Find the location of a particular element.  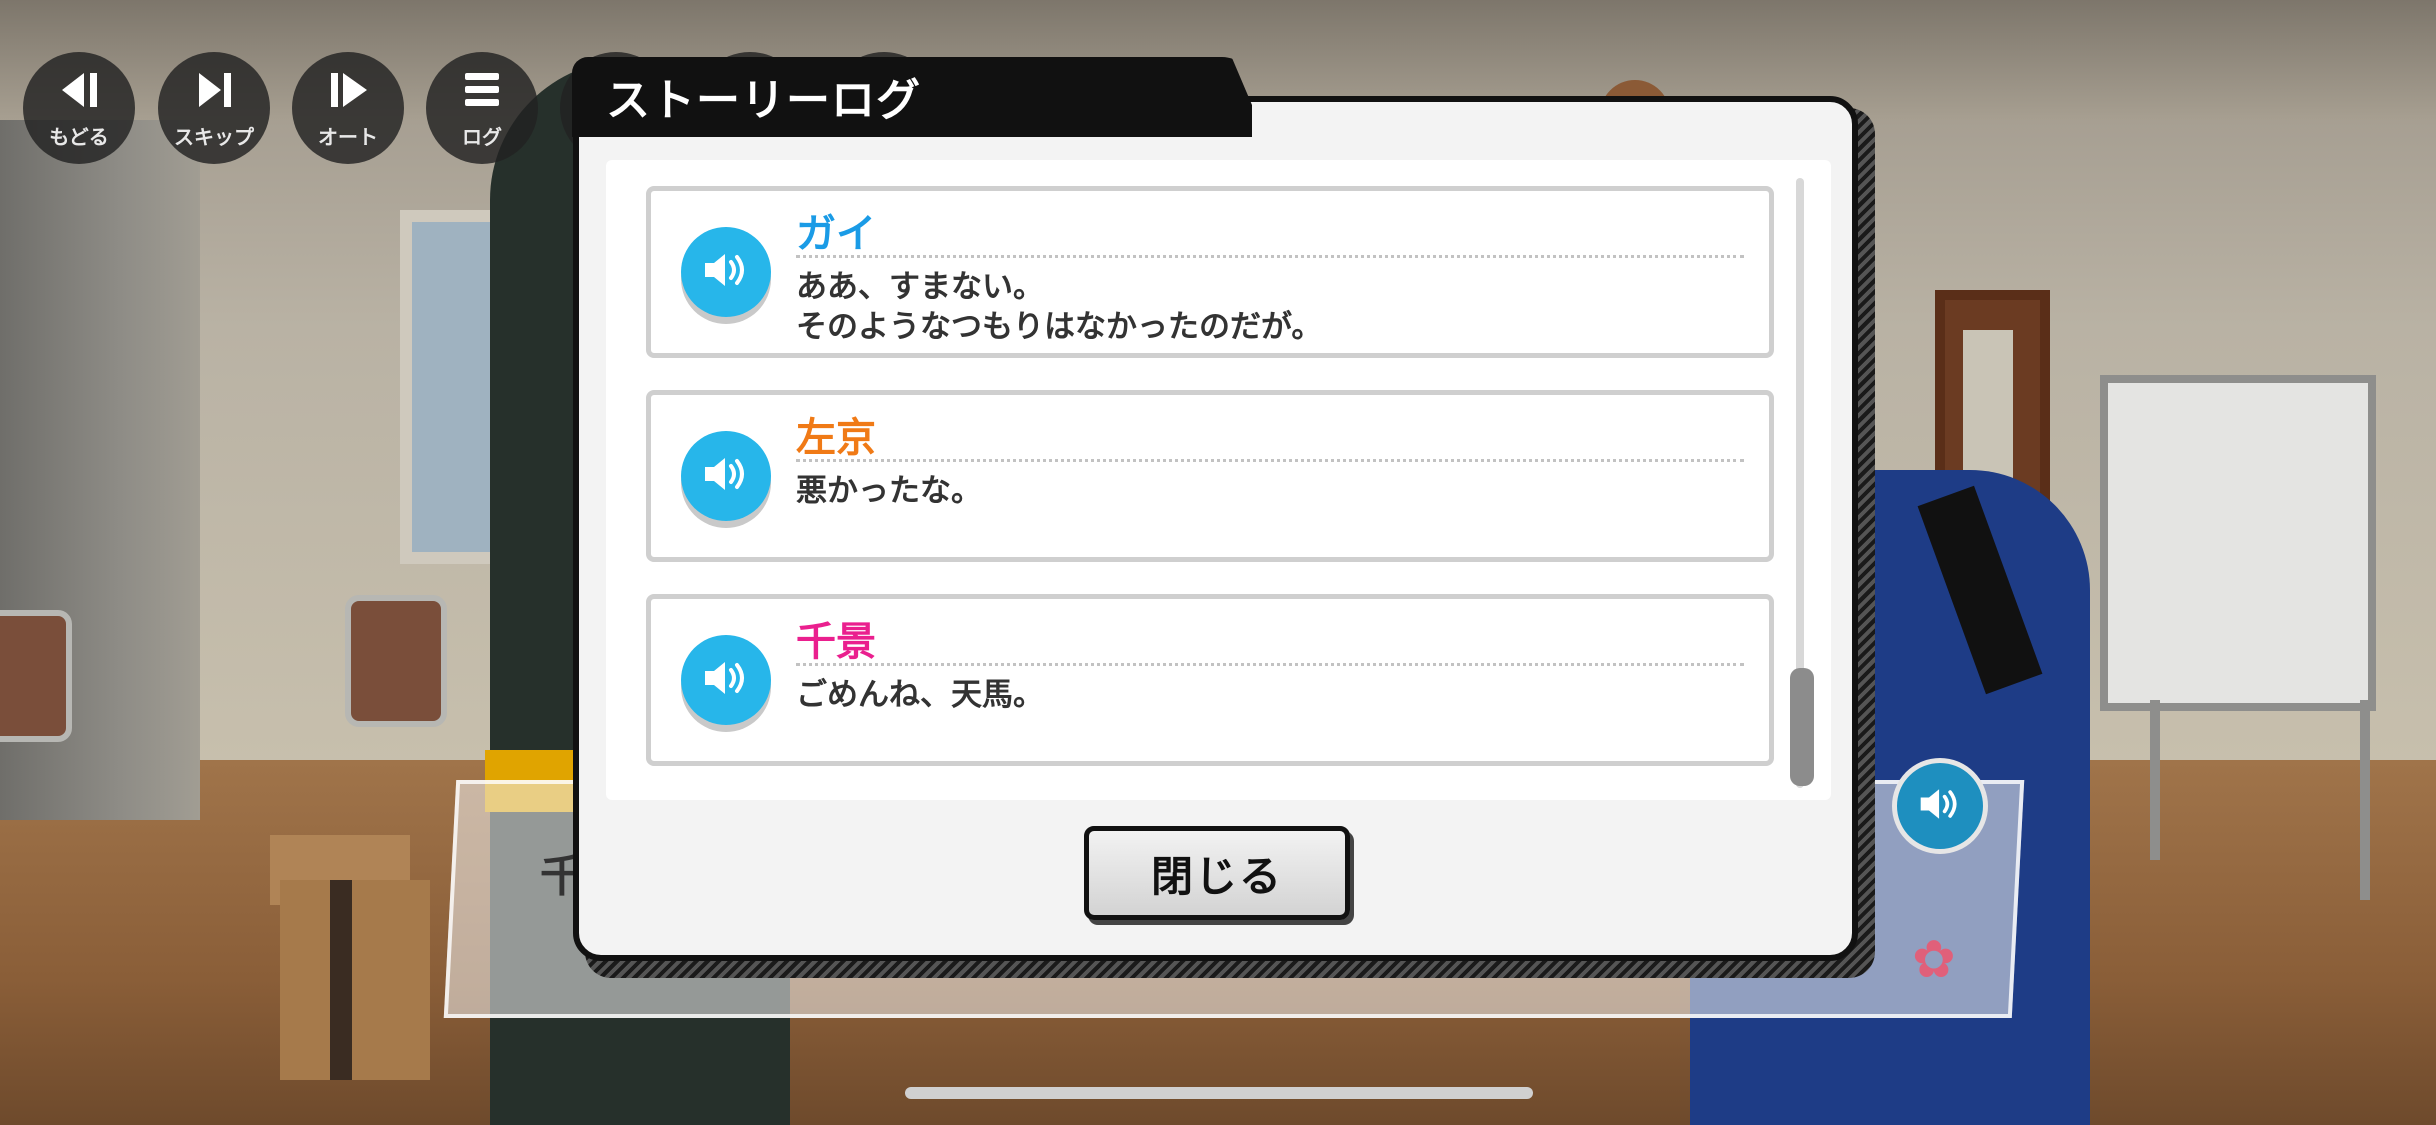

log-entry: ガイ ああ、すまない。 そのようなつもりはなかったのだが。 is located at coordinates (1210, 272).